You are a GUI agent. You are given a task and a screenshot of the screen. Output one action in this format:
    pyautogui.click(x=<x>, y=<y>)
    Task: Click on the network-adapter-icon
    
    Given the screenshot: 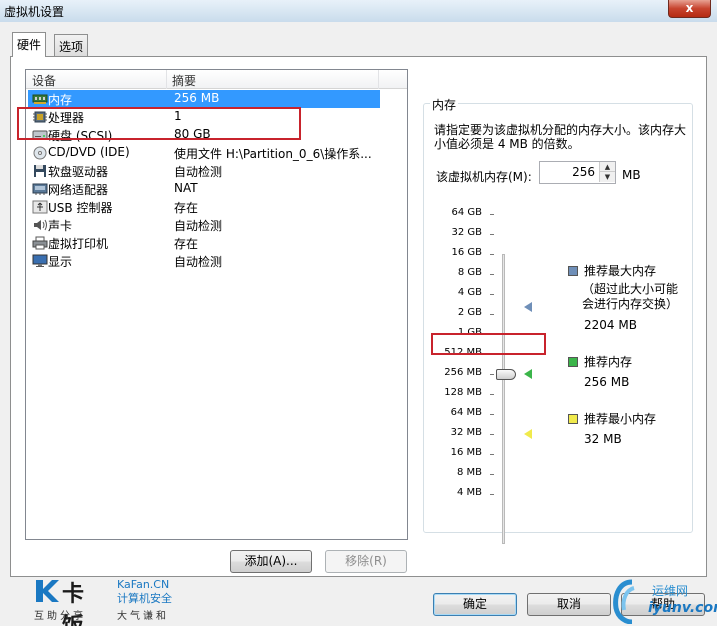 What is the action you would take?
    pyautogui.click(x=40, y=189)
    